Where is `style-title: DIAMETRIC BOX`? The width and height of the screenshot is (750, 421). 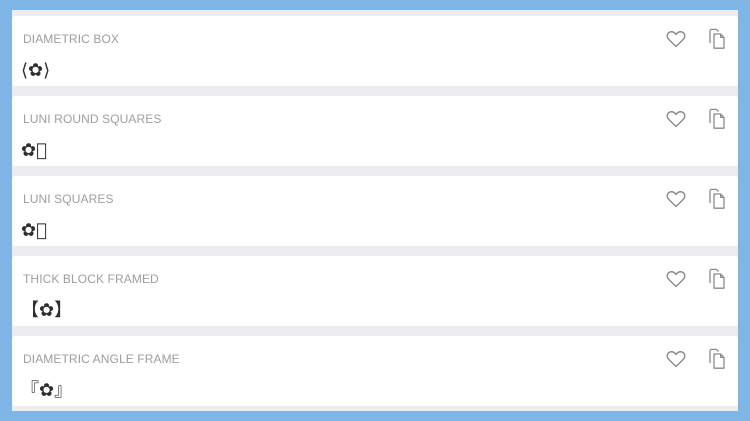 style-title: DIAMETRIC BOX is located at coordinates (71, 39).